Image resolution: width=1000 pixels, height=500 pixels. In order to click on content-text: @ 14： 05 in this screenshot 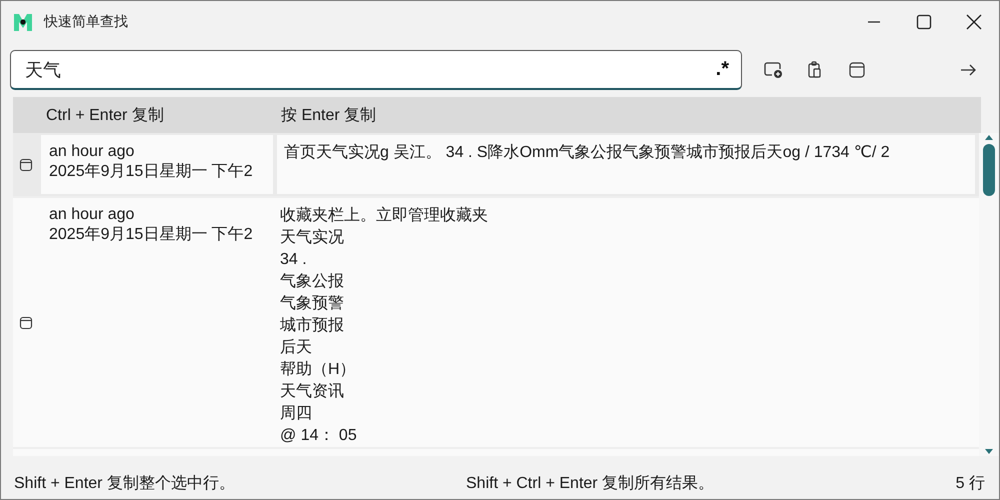, I will do `click(319, 436)`.